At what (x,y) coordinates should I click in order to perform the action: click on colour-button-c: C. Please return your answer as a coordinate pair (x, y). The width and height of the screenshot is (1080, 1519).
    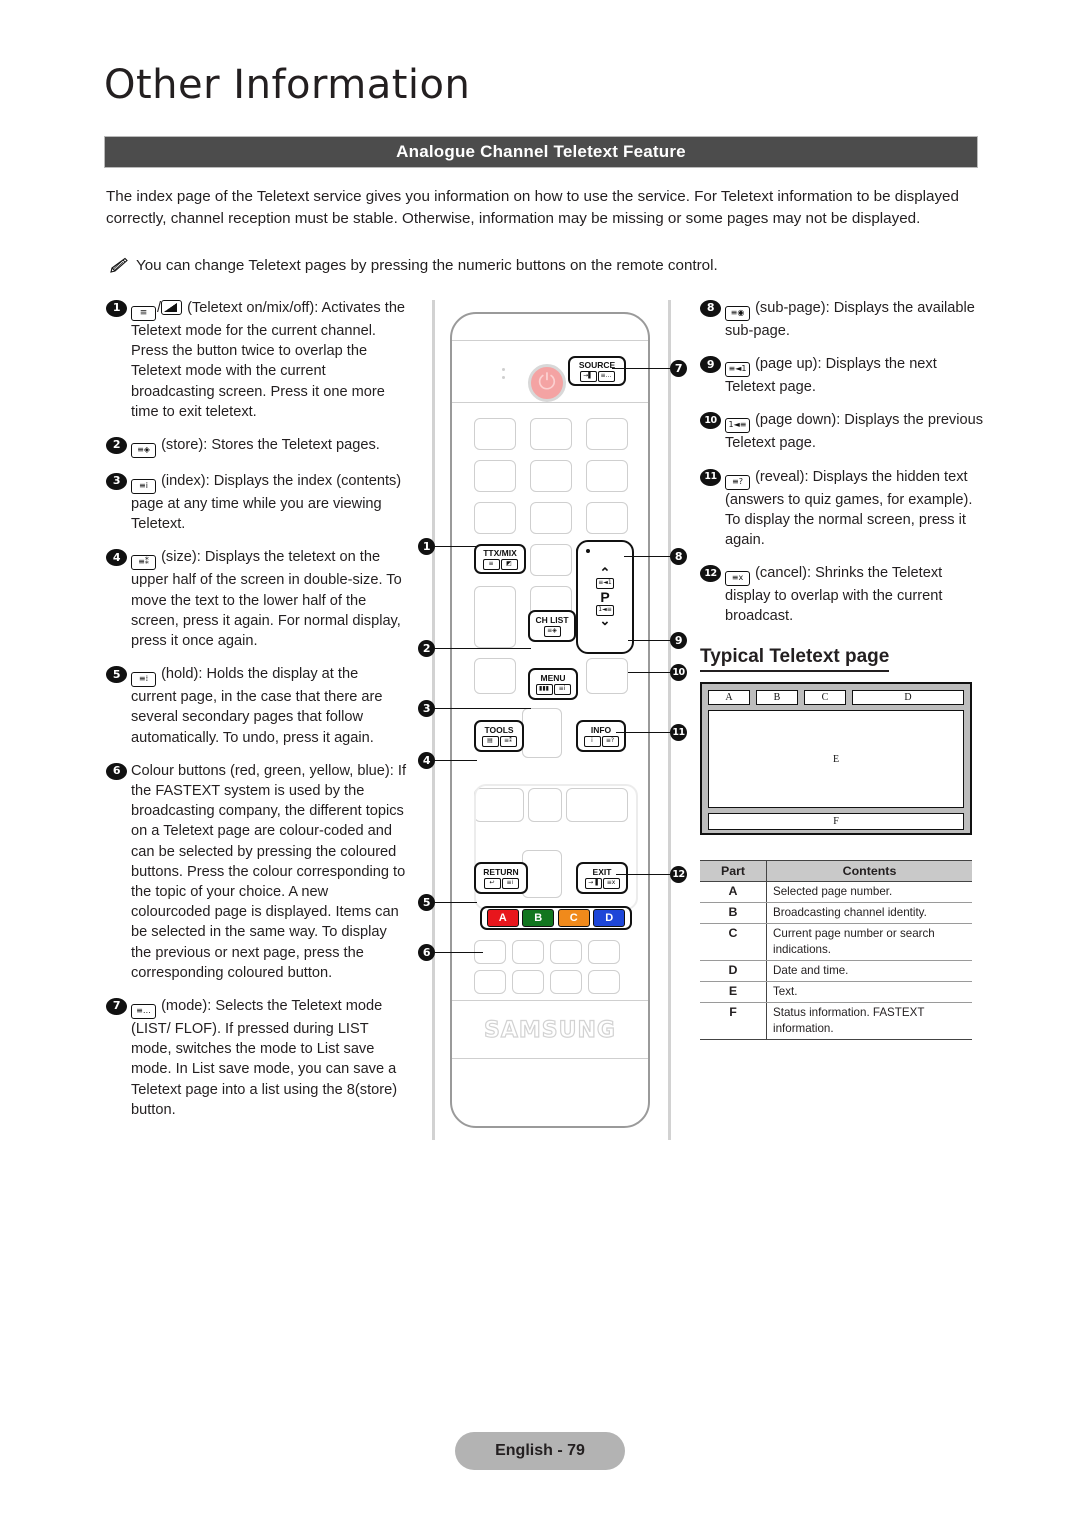
    Looking at the image, I should click on (573, 918).